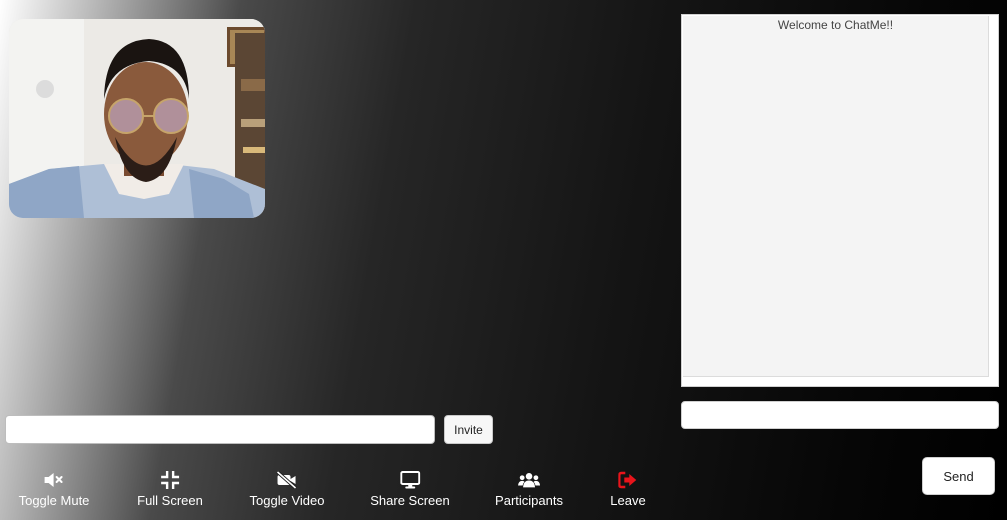 The height and width of the screenshot is (520, 1007). Describe the element at coordinates (410, 492) in the screenshot. I see `share-screen-button: Share Screen` at that location.